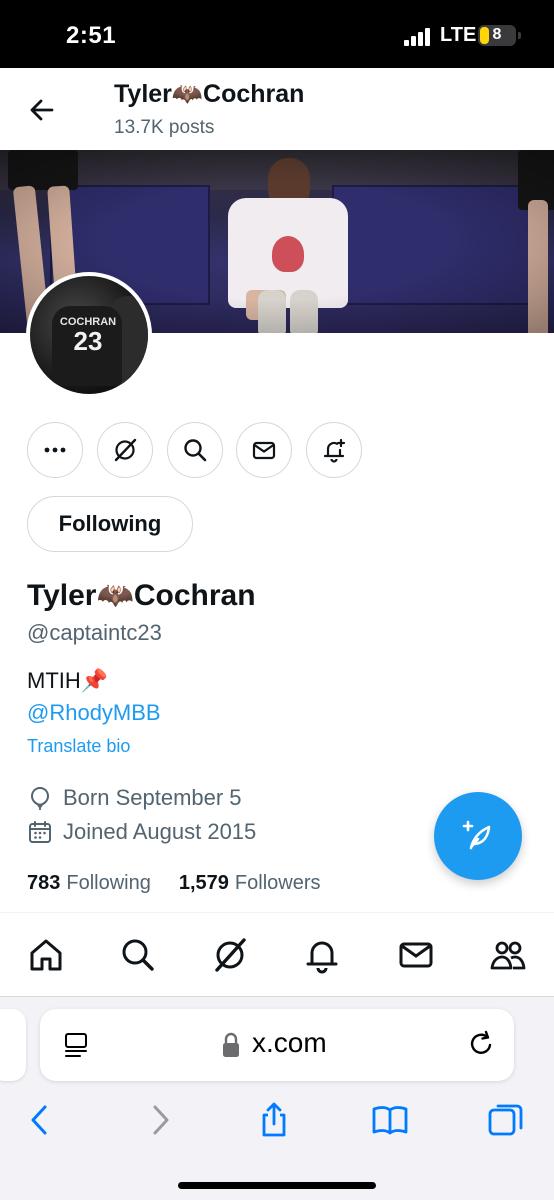  I want to click on search-profile-button, so click(195, 450).